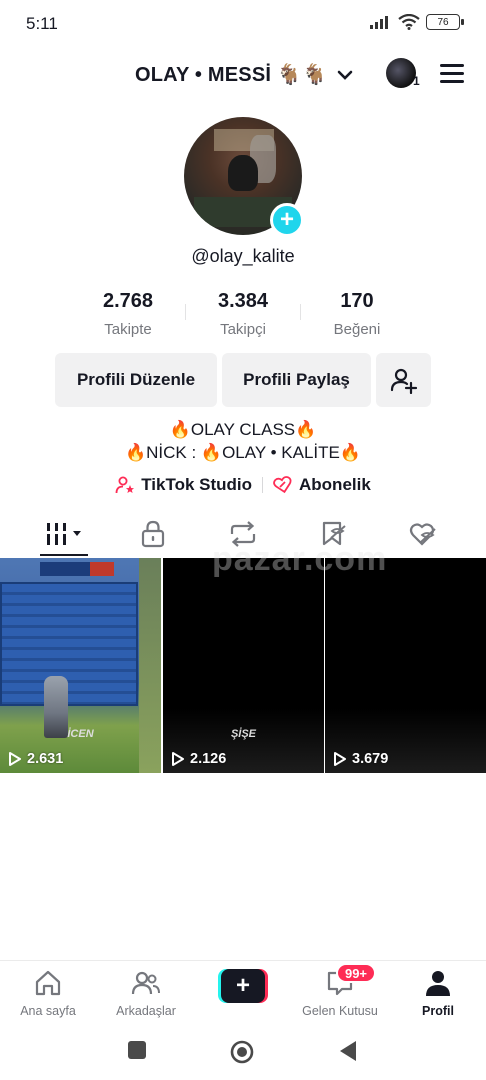 This screenshot has width=486, height=1080. I want to click on video-view-count: 3.679, so click(360, 759).